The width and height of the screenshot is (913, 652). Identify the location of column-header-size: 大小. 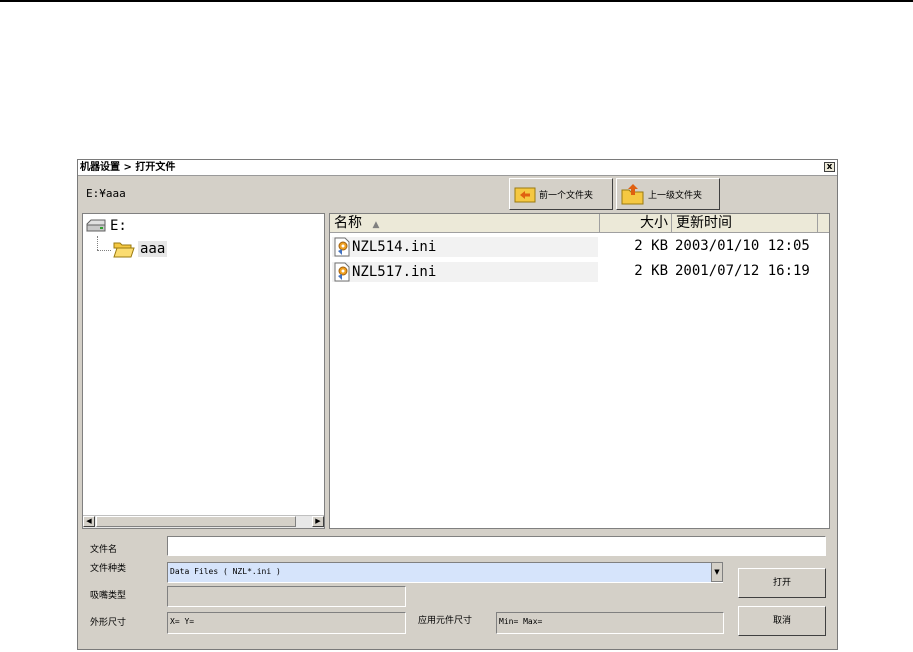
(636, 223).